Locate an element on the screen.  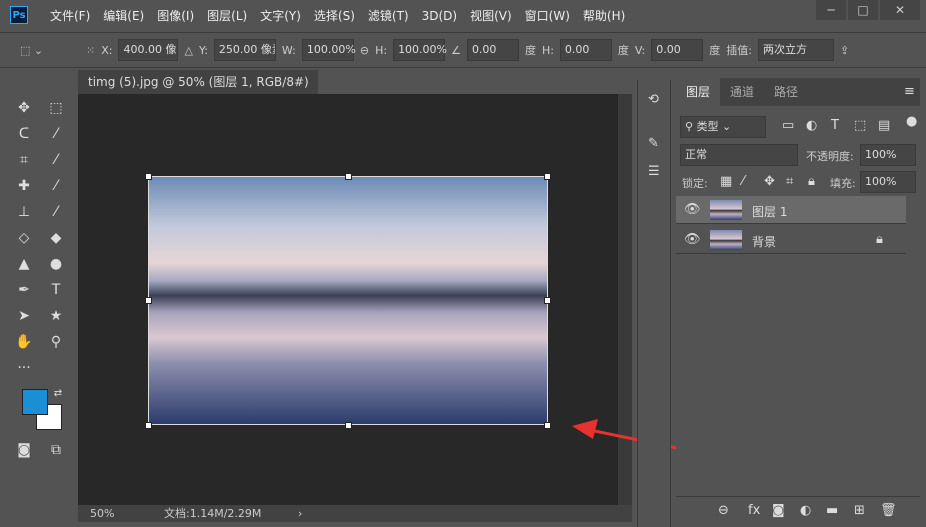
eraser-tool-icon: ◇ is located at coordinates (24, 238).